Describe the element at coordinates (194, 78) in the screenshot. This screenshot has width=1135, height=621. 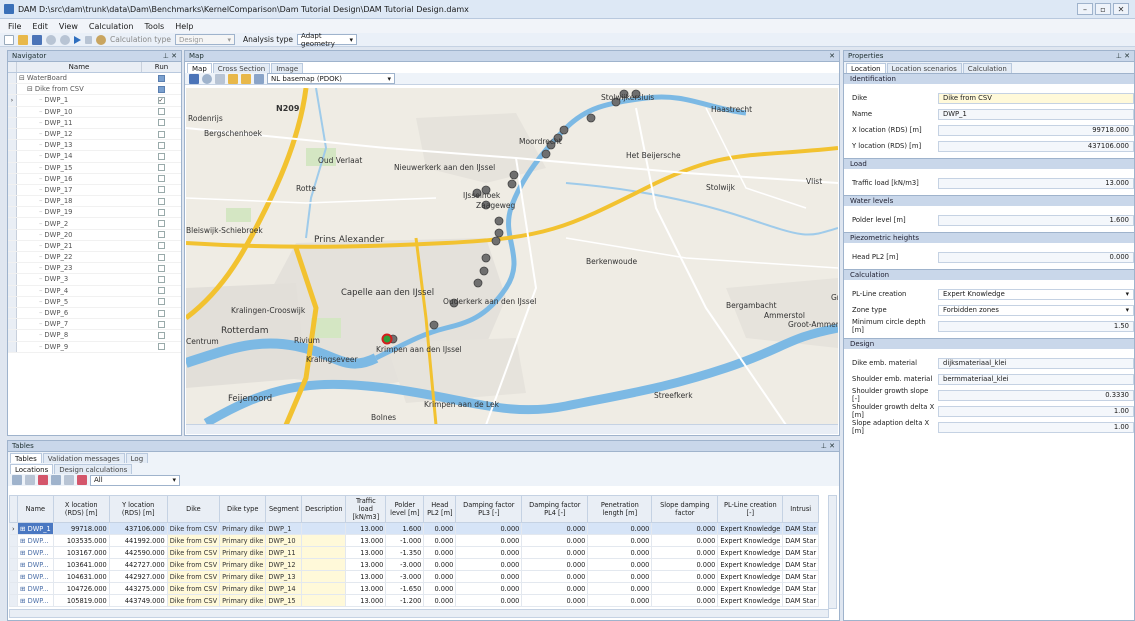
I see `pan-icon` at that location.